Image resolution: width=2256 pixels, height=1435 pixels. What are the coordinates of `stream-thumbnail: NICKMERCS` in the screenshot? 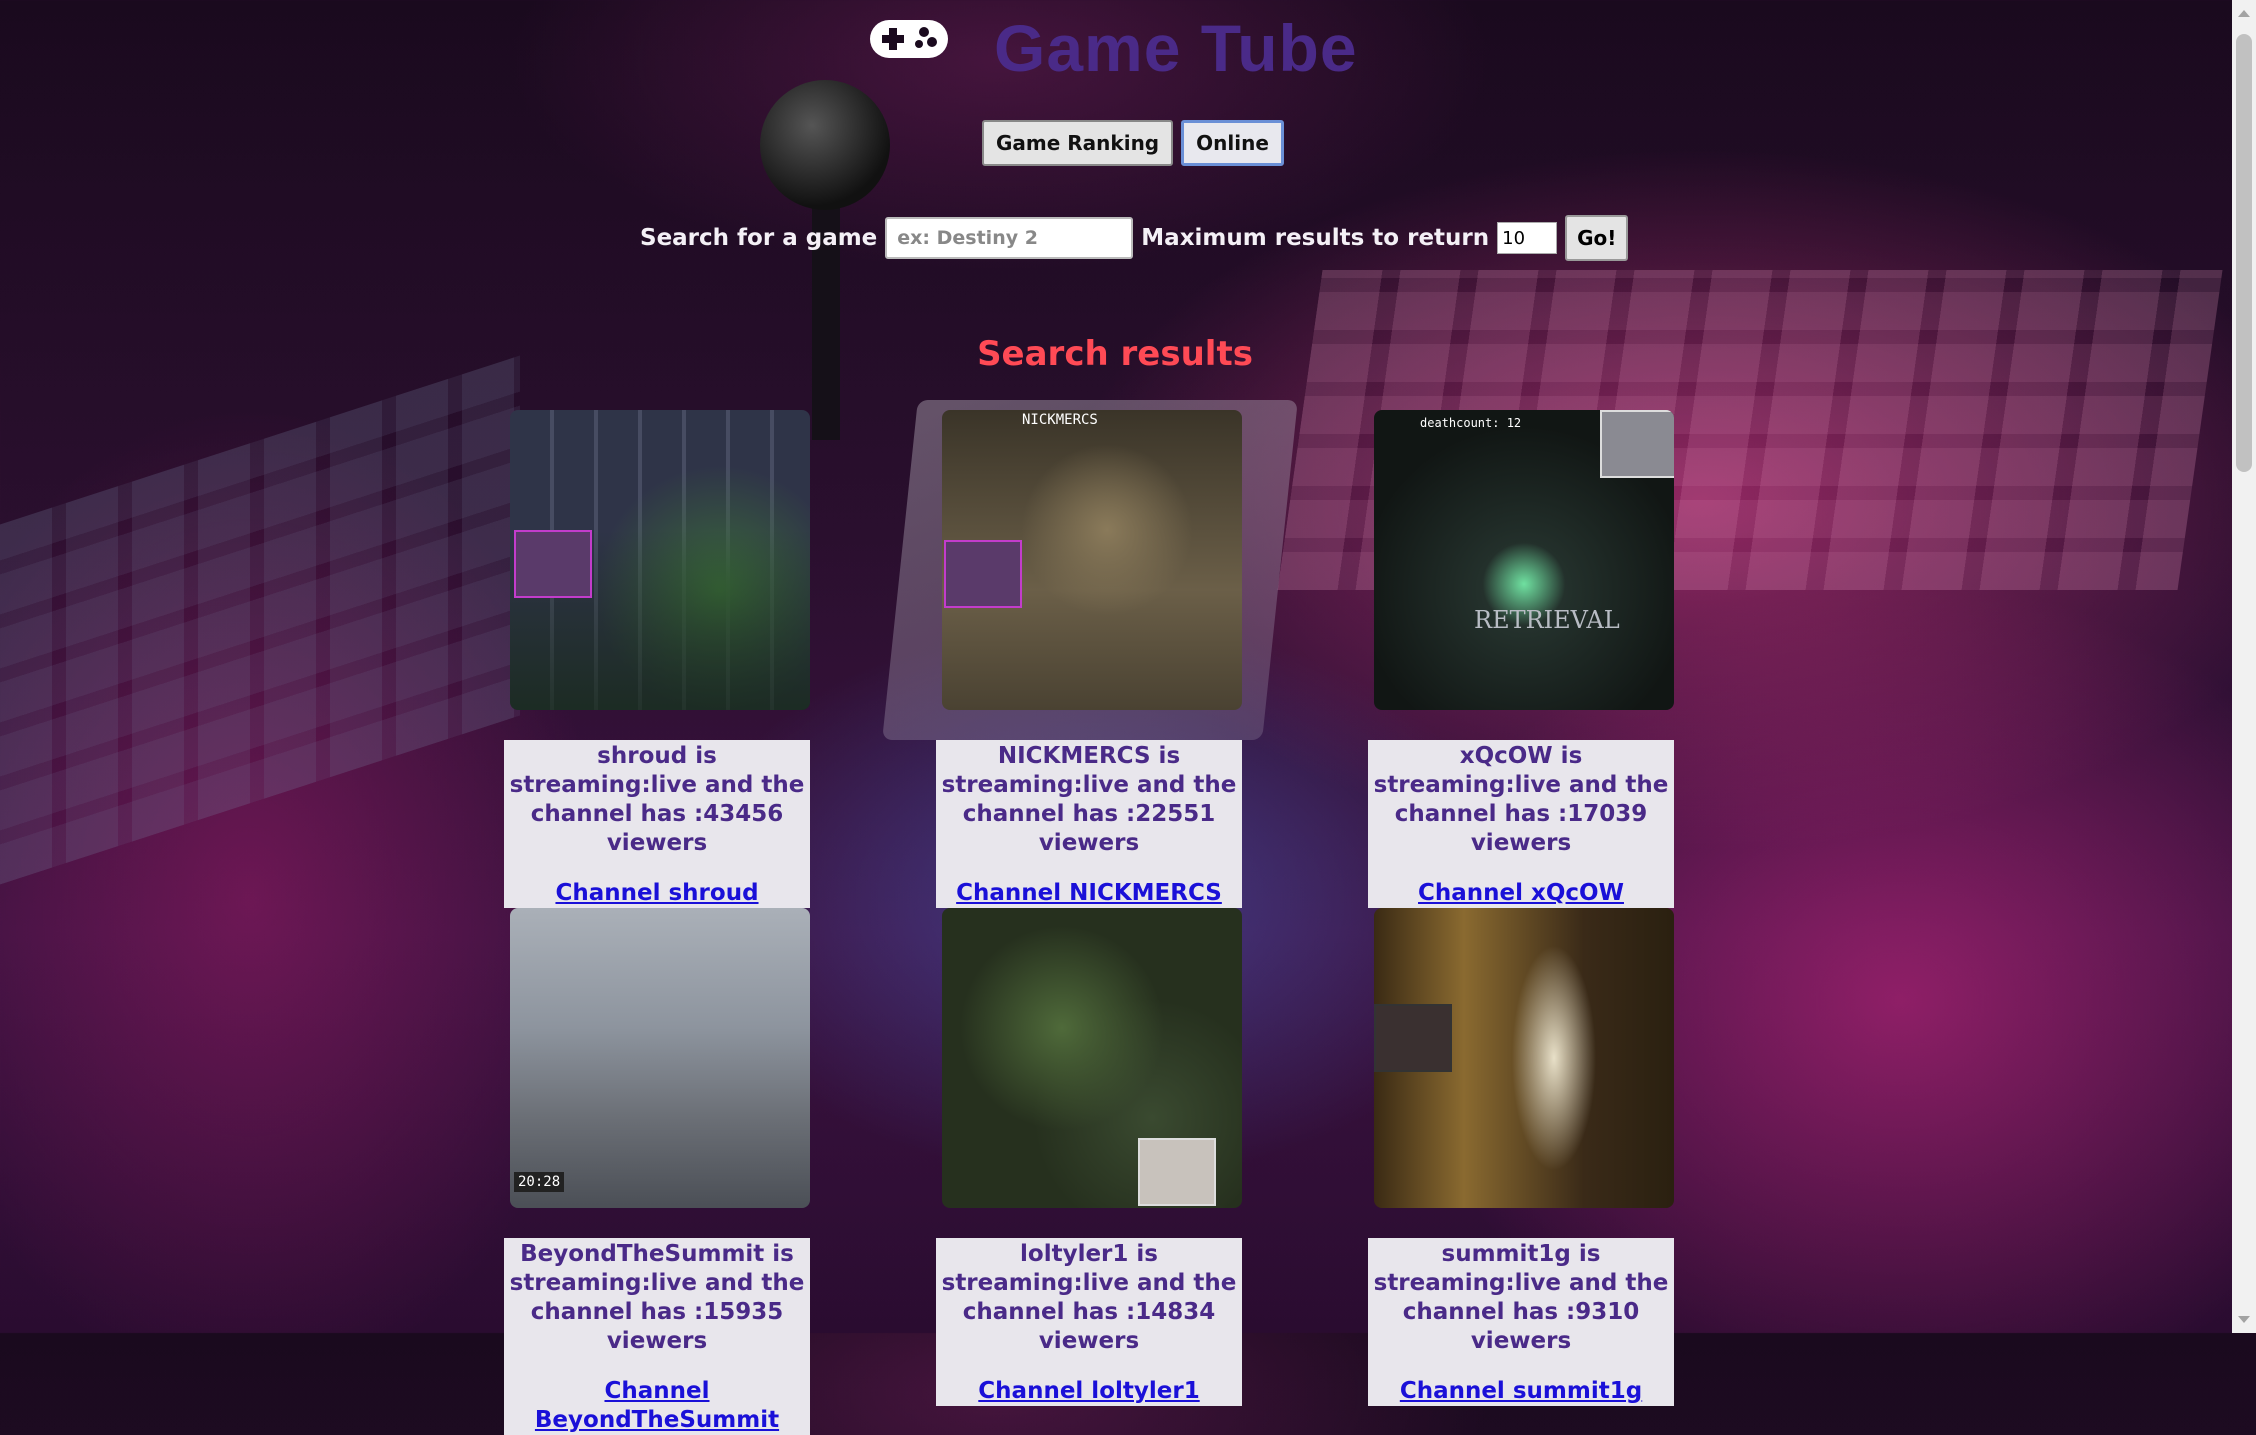 It's located at (1092, 560).